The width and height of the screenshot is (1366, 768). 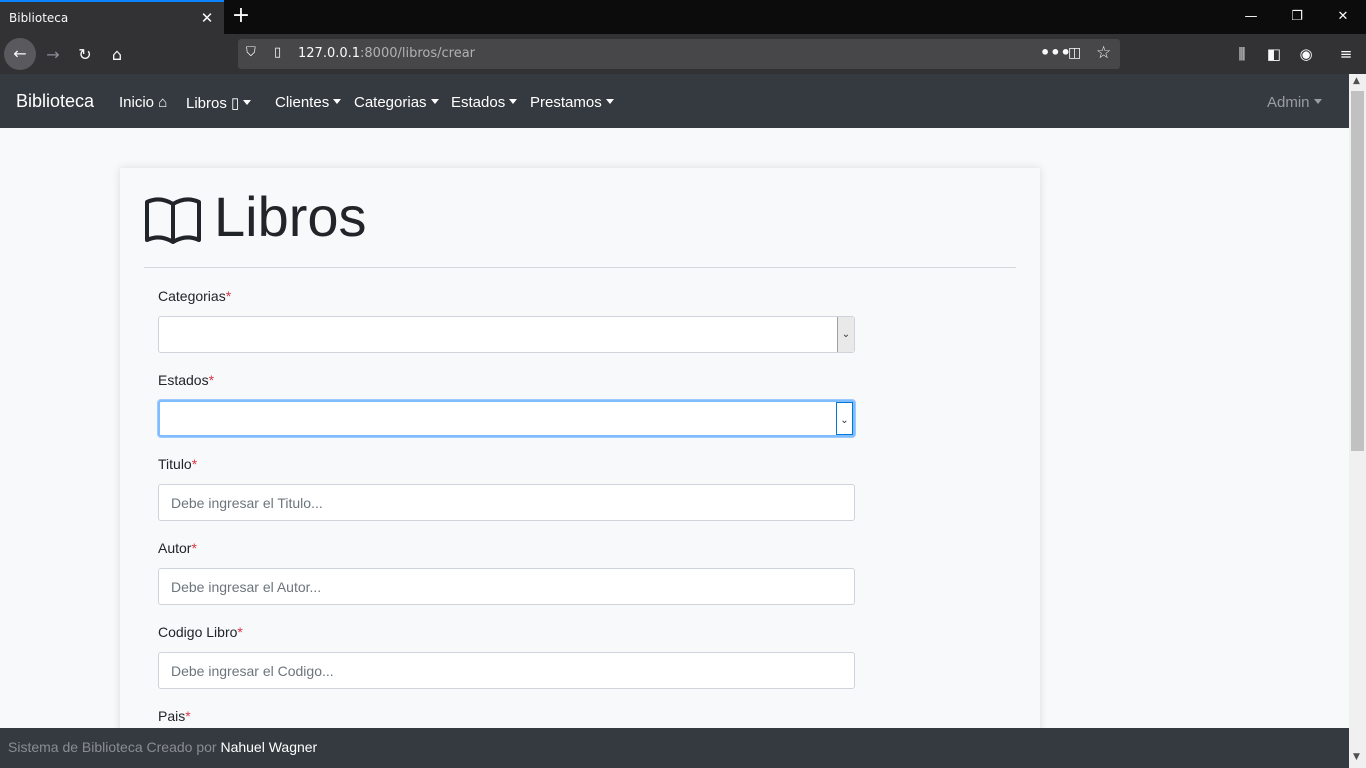 I want to click on admin-label: Admin, so click(x=1288, y=102).